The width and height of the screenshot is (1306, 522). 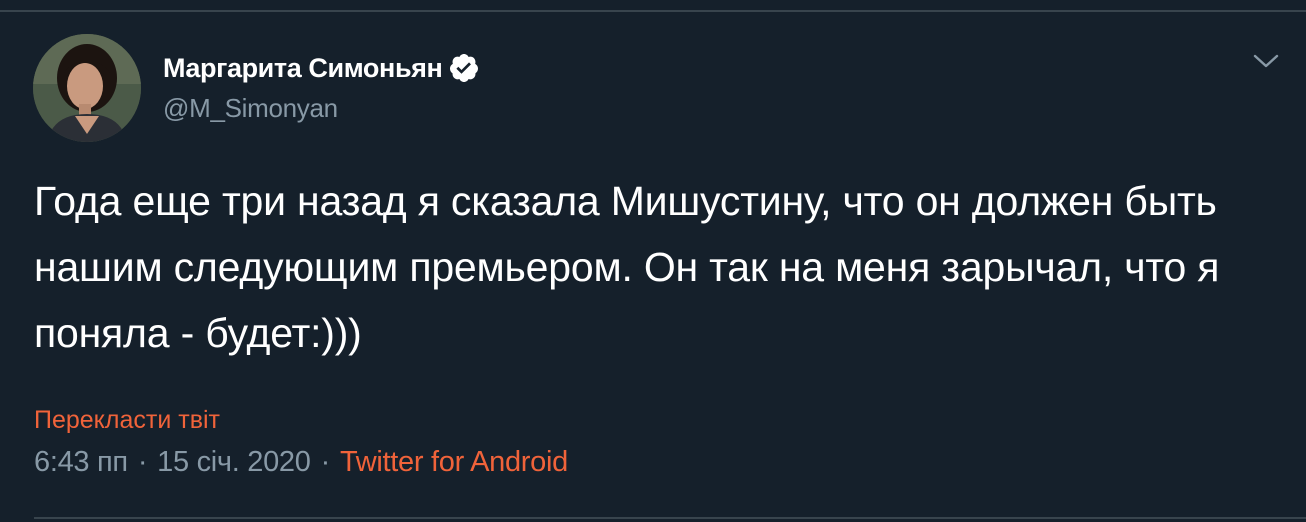 What do you see at coordinates (653, 11) in the screenshot?
I see `top-divider` at bounding box center [653, 11].